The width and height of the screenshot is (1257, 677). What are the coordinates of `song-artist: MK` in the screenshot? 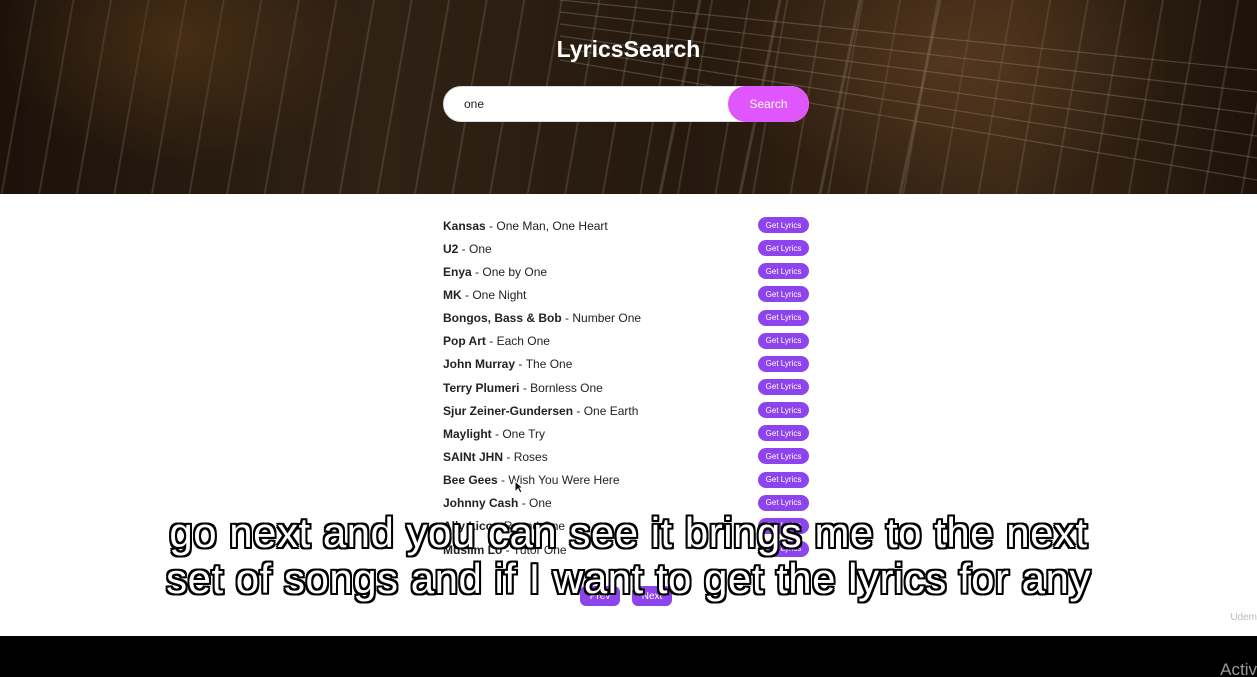 It's located at (452, 294).